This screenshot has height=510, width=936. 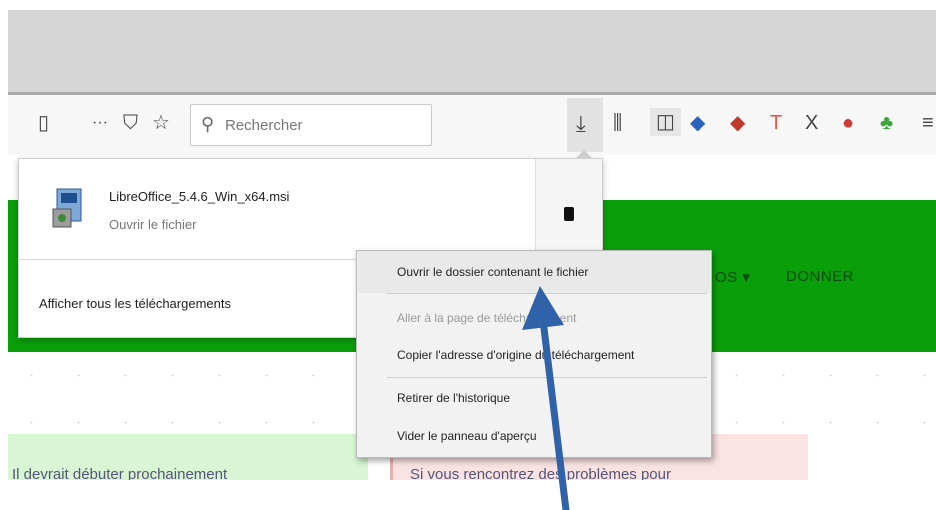 What do you see at coordinates (569, 214) in the screenshot?
I see `folder-icon` at bounding box center [569, 214].